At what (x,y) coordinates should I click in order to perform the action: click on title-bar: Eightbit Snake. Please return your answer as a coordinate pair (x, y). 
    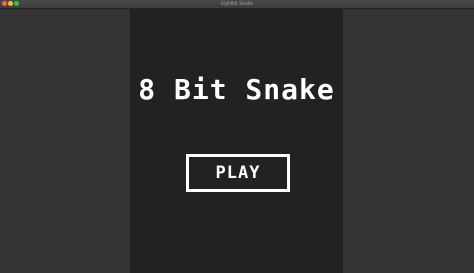
    Looking at the image, I should click on (237, 4).